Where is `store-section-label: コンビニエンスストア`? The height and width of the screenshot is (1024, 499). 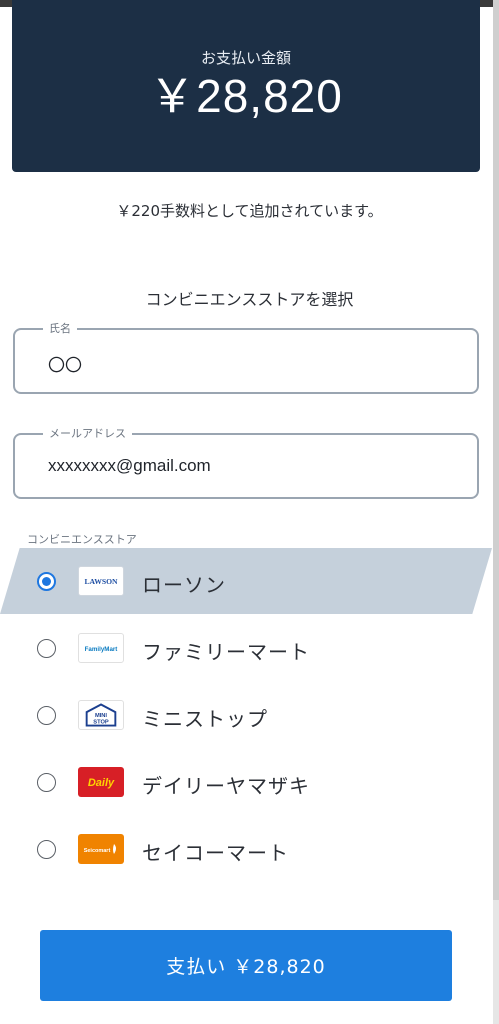 store-section-label: コンビニエンスストア is located at coordinates (82, 539).